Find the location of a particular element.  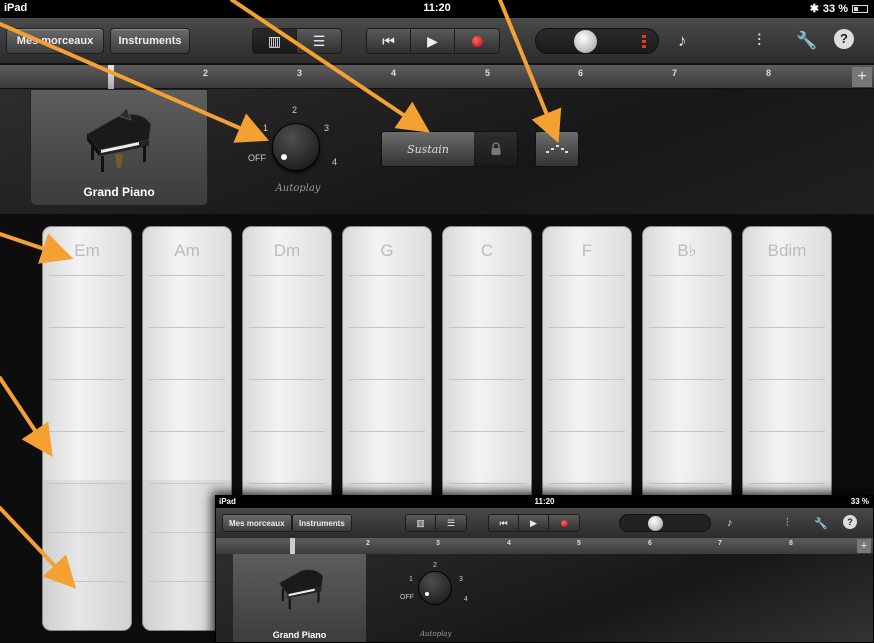

chord-label: Dm is located at coordinates (287, 250).